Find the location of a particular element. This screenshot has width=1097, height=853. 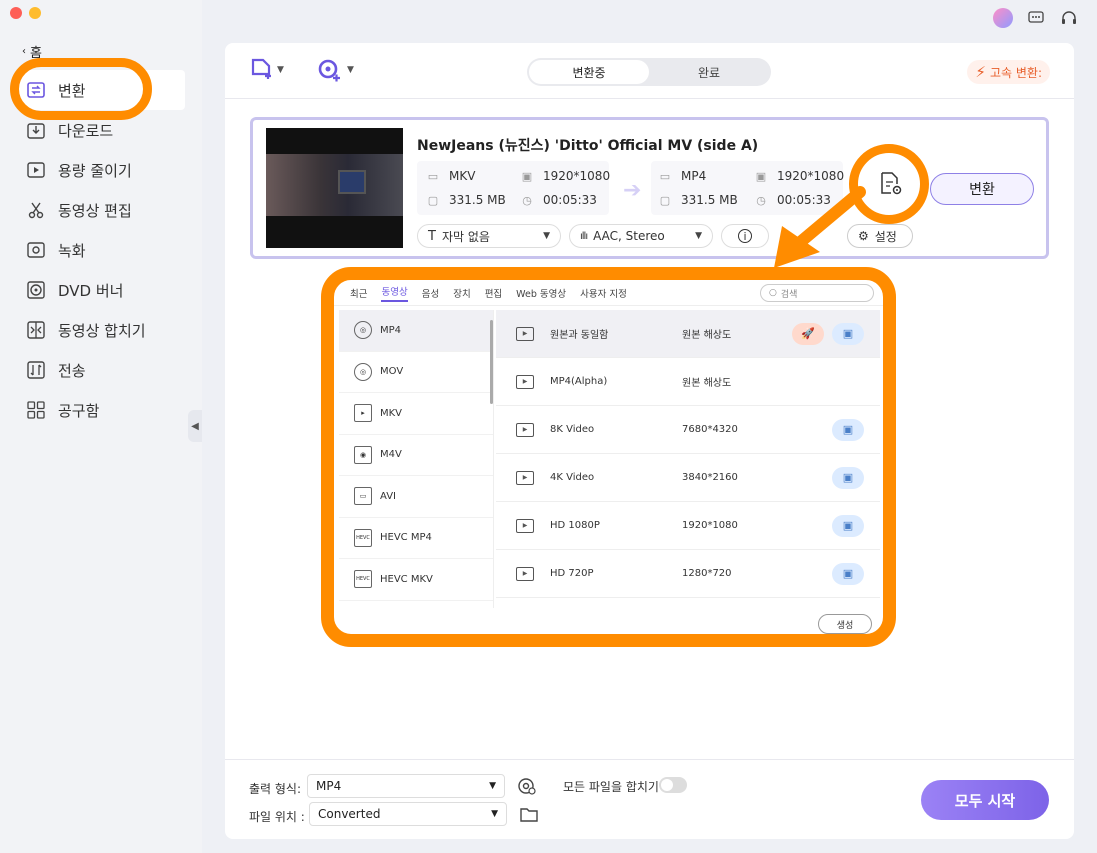

file-location-value: Converted is located at coordinates (349, 814).